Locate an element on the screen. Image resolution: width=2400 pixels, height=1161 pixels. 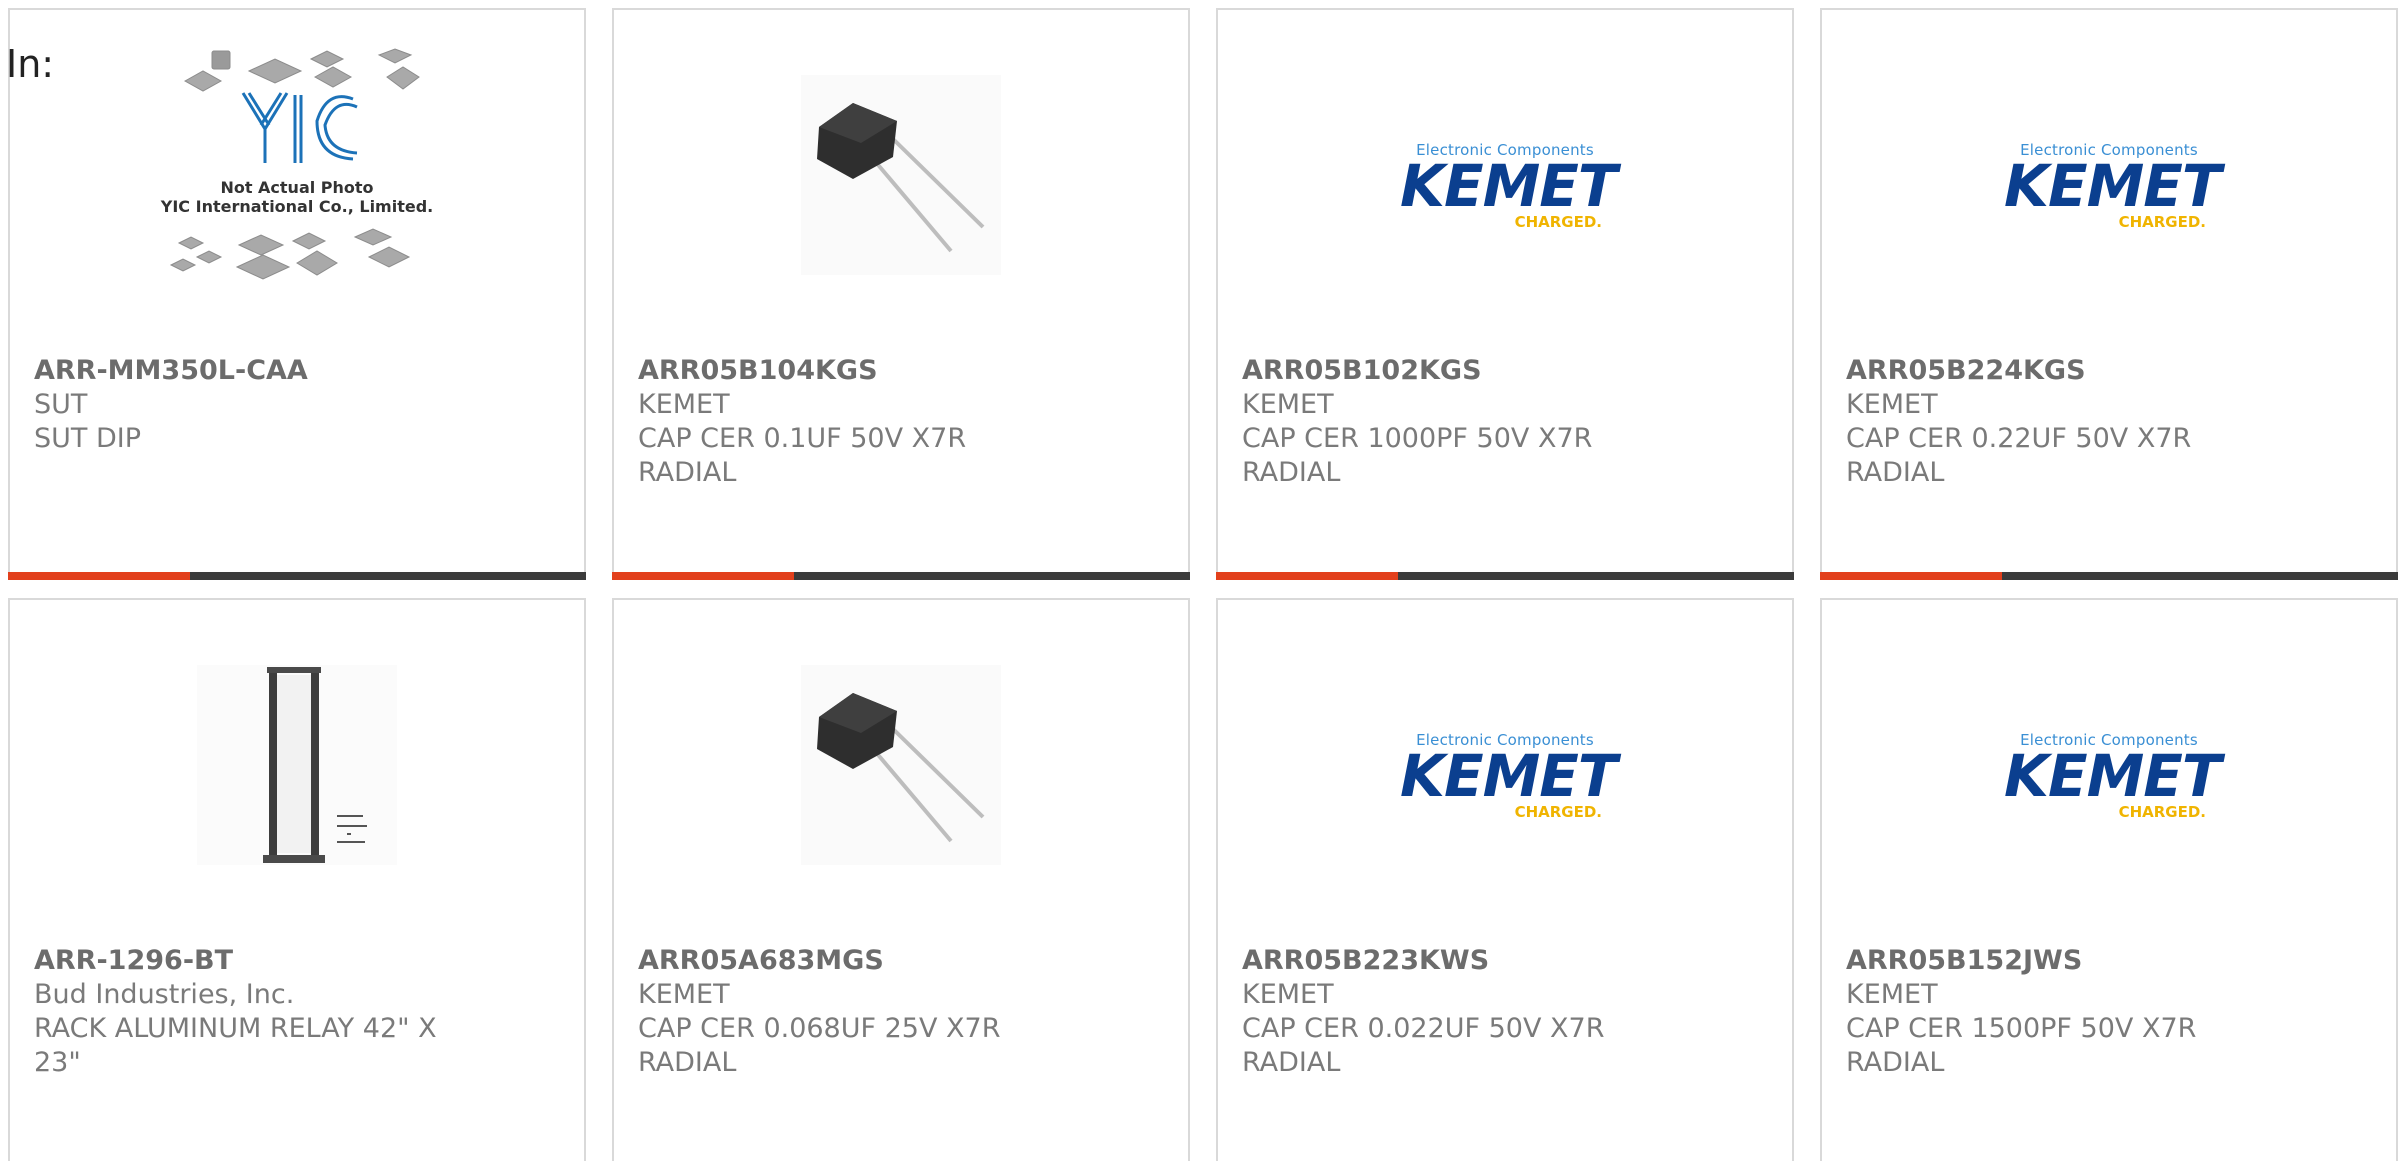
description: CAP CER 1500PF 50V X7R RADIAL is located at coordinates (2021, 1045).